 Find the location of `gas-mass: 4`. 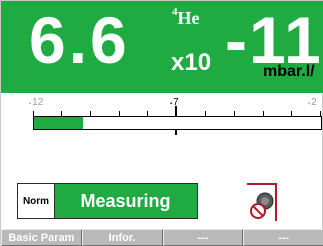

gas-mass: 4 is located at coordinates (175, 12).